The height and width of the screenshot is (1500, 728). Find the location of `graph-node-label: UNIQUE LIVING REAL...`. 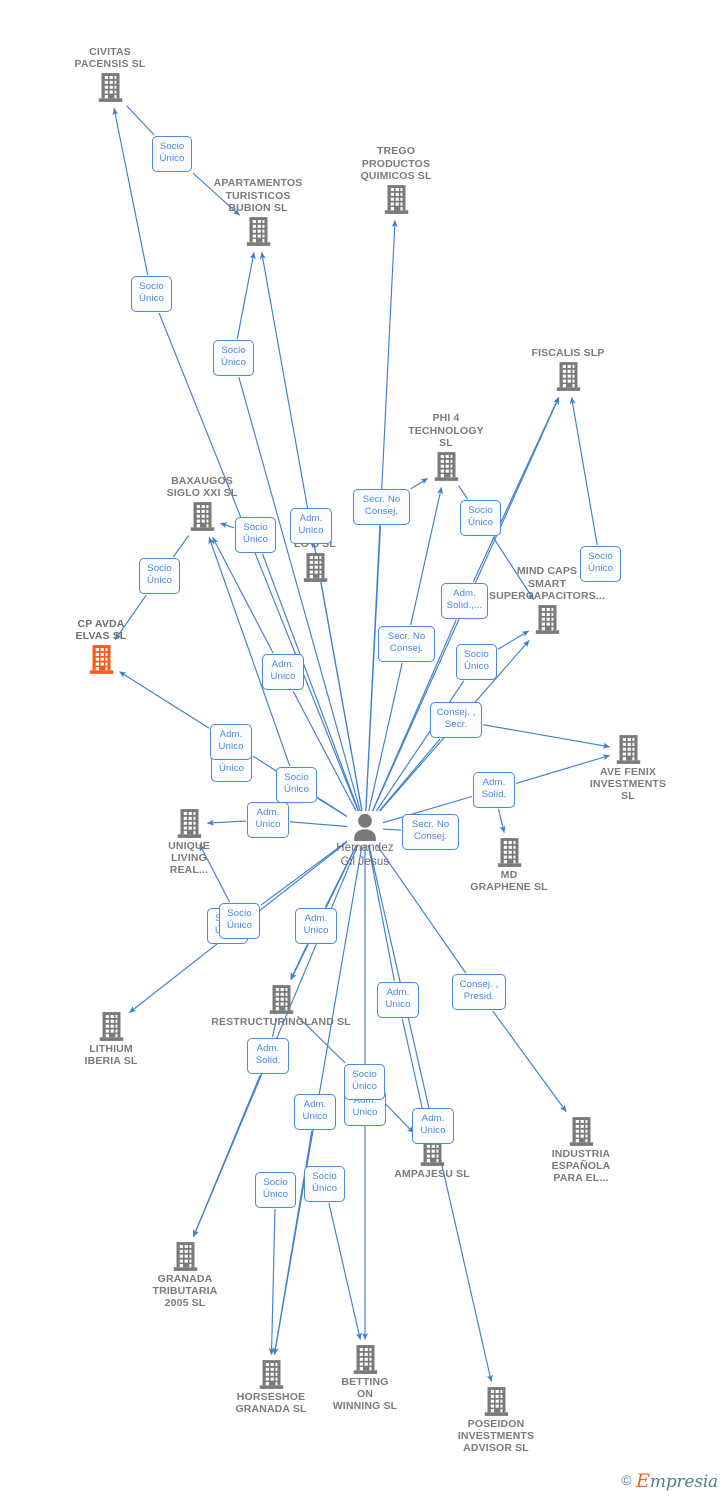

graph-node-label: UNIQUE LIVING REAL... is located at coordinates (189, 858).